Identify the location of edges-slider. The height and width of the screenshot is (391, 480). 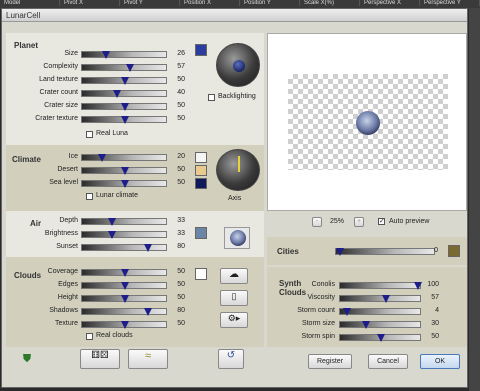
(124, 286).